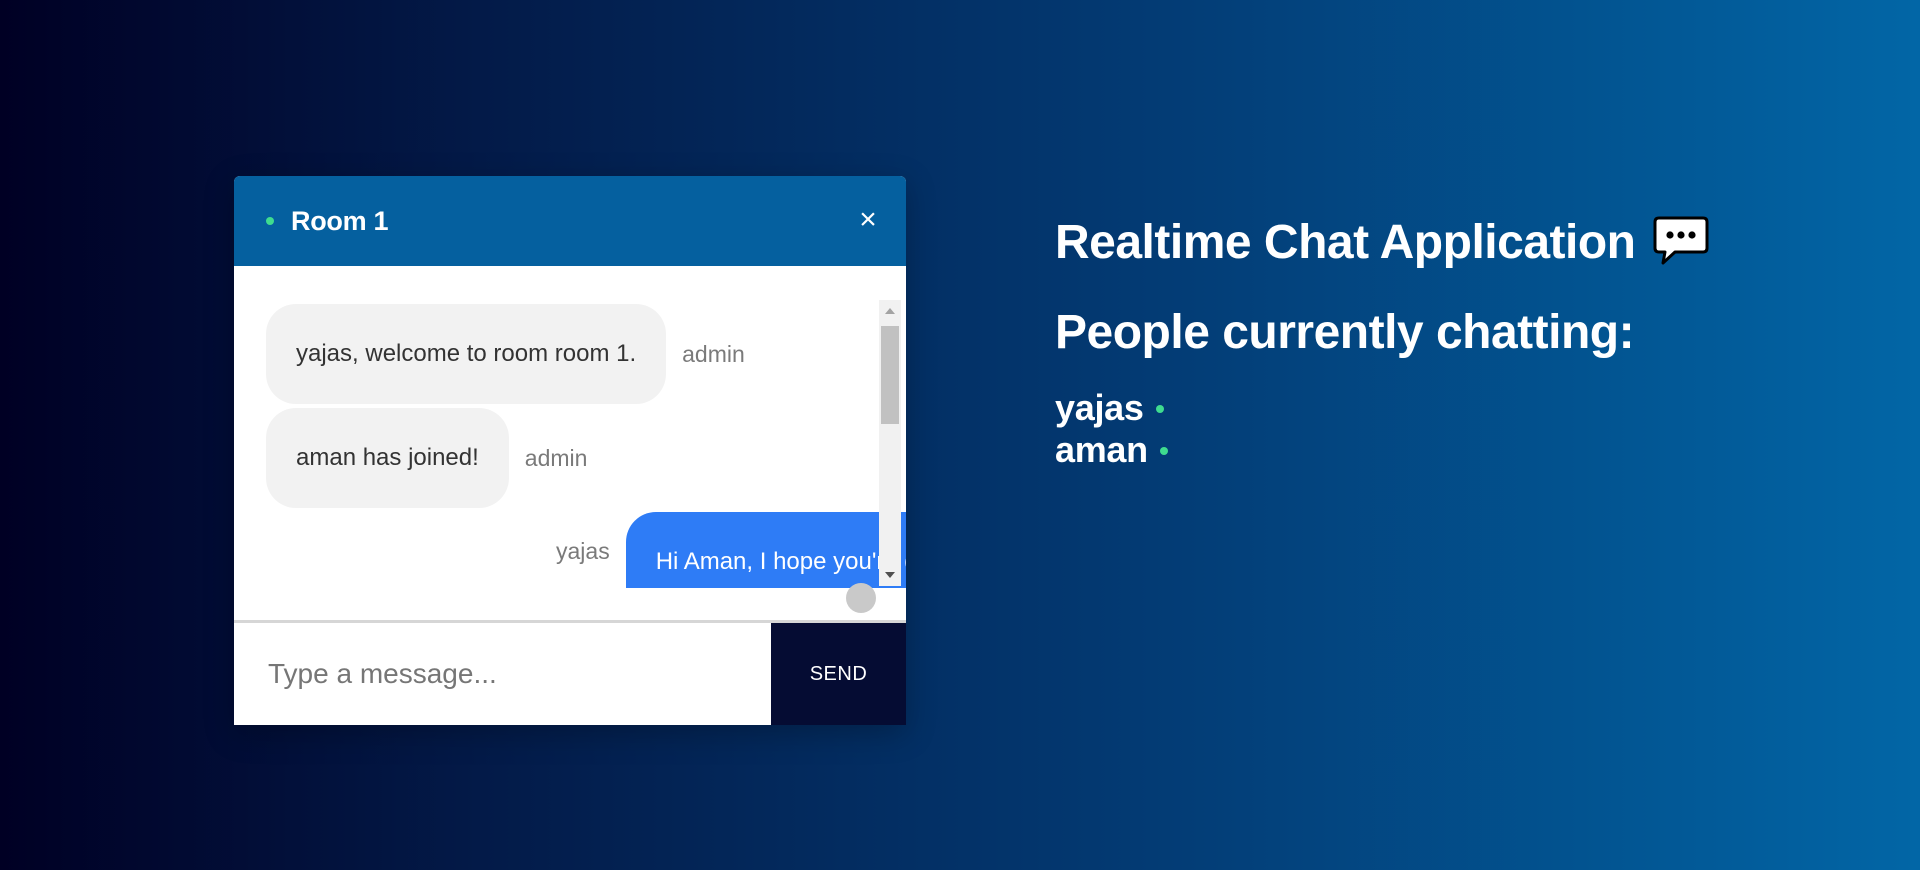  What do you see at coordinates (890, 375) in the screenshot?
I see `scroll-thumb` at bounding box center [890, 375].